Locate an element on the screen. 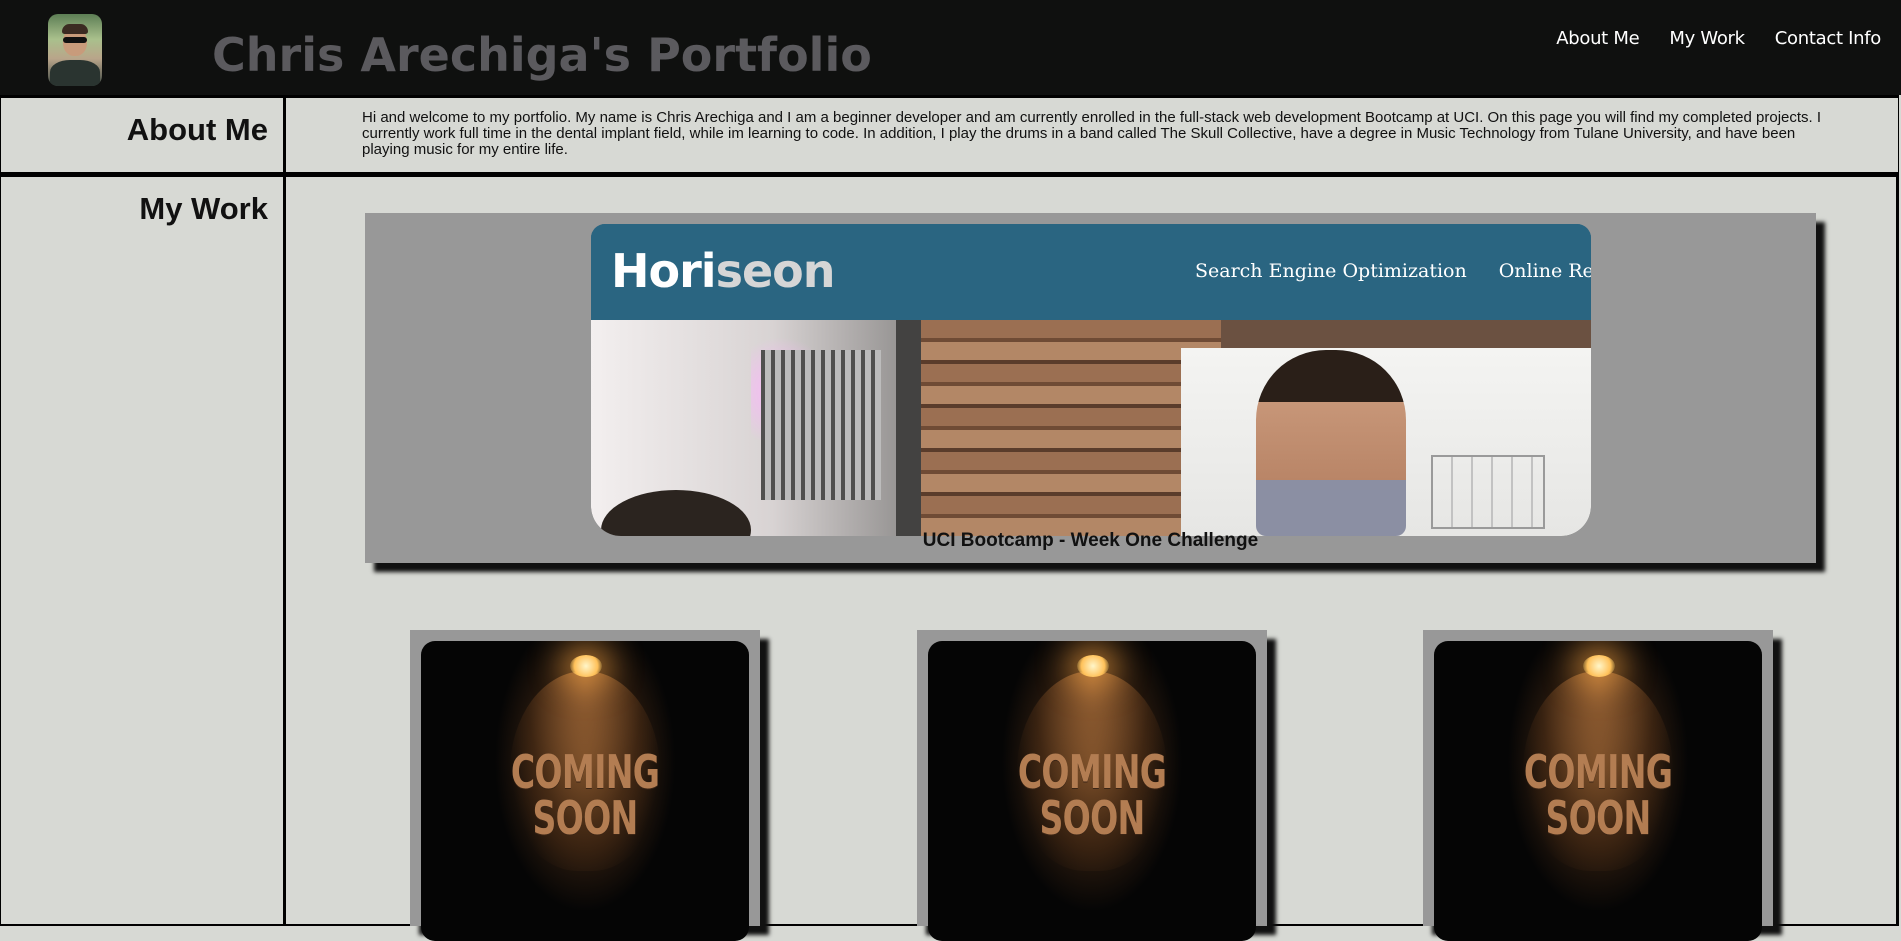  coming-soon-card-3: COMING SOON is located at coordinates (1598, 785).